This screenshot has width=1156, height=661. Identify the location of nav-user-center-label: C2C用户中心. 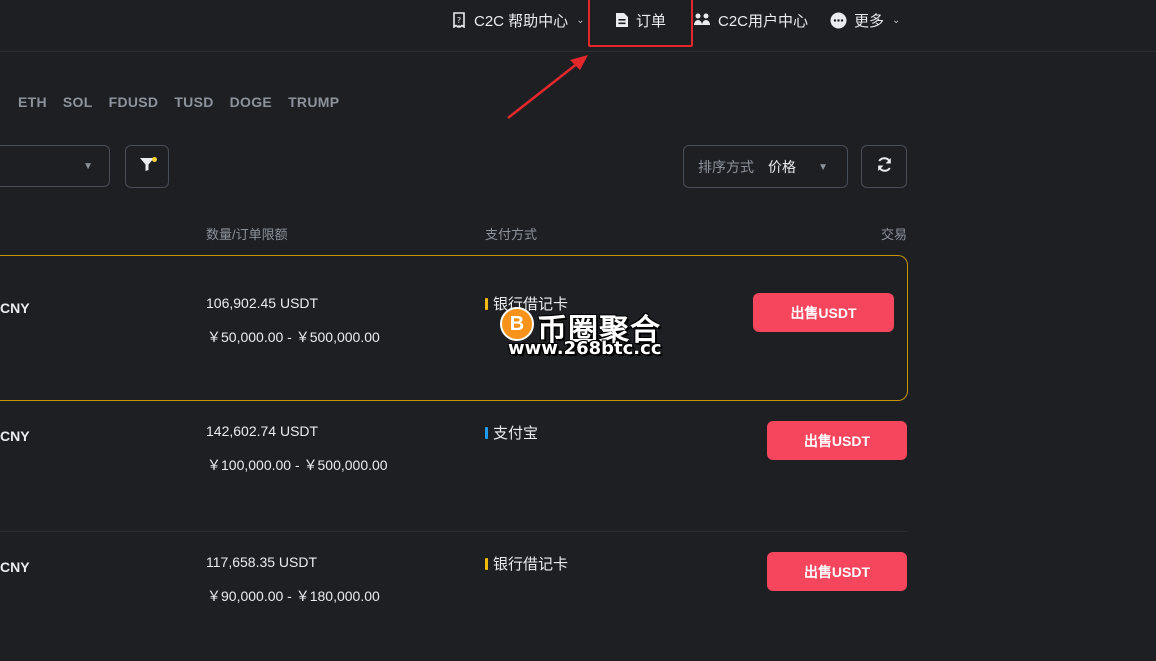
(763, 21).